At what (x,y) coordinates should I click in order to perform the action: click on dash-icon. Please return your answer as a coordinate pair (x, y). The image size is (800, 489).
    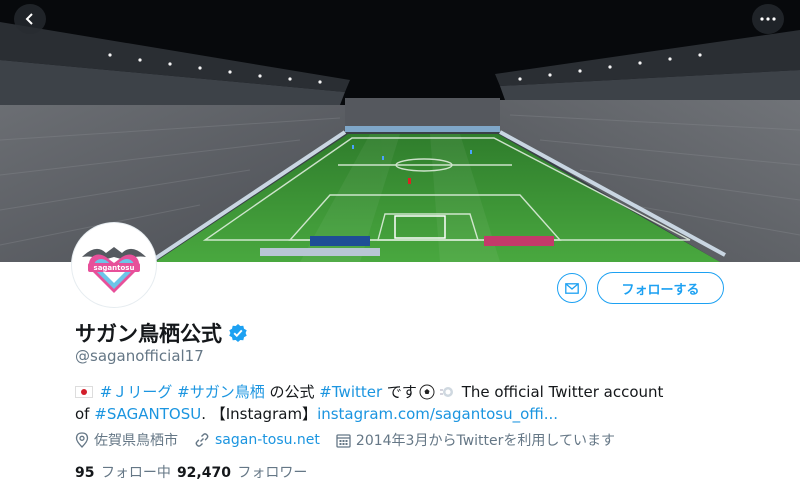
    Looking at the image, I should click on (446, 392).